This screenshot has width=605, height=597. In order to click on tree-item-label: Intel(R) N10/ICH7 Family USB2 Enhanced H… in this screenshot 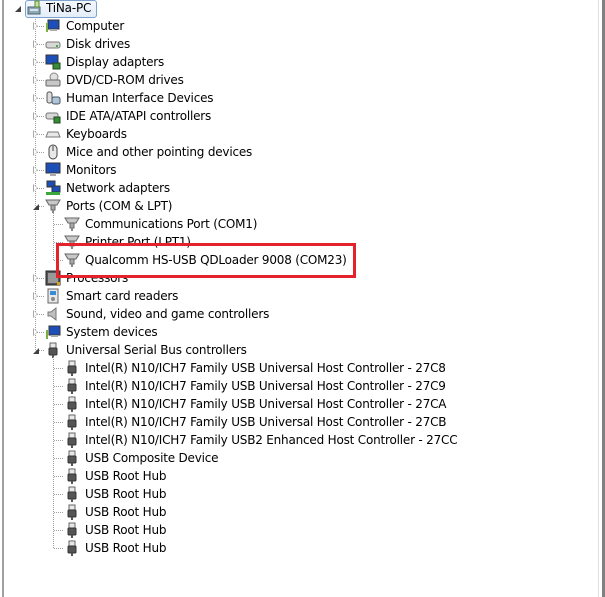, I will do `click(271, 440)`.